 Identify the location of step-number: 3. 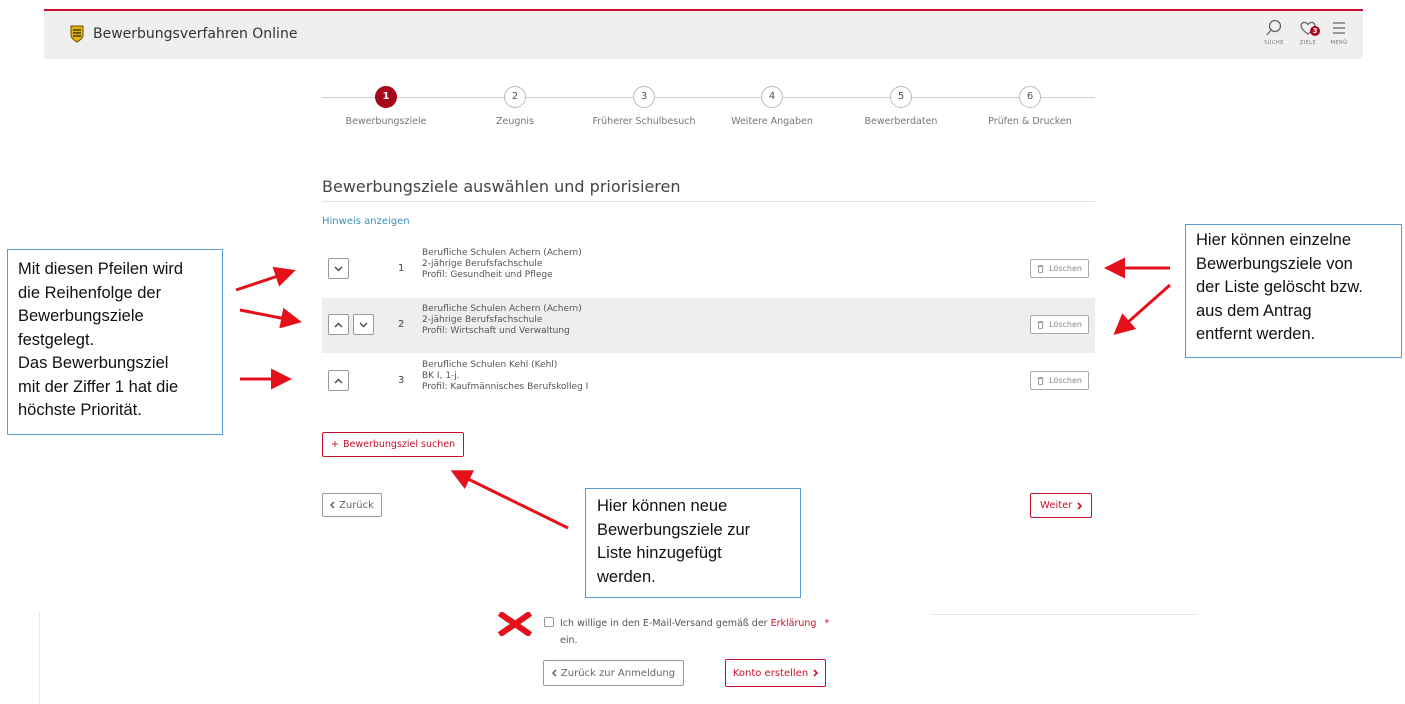
(644, 97).